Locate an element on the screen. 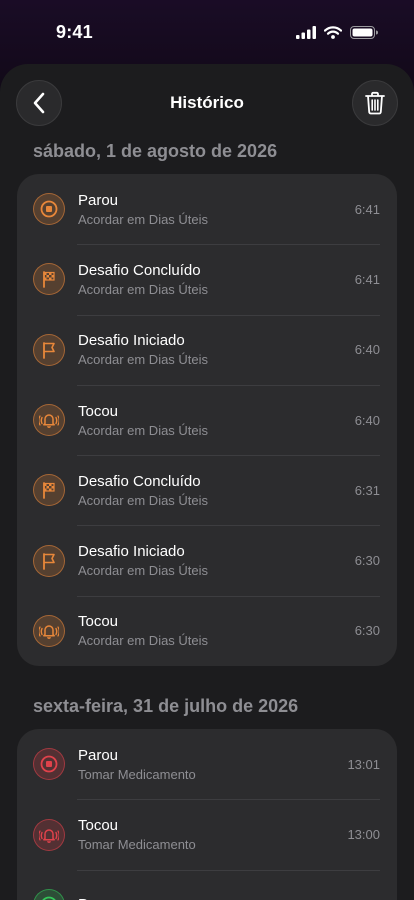 This screenshot has height=900, width=414. status-bar: 9:41 is located at coordinates (207, 32).